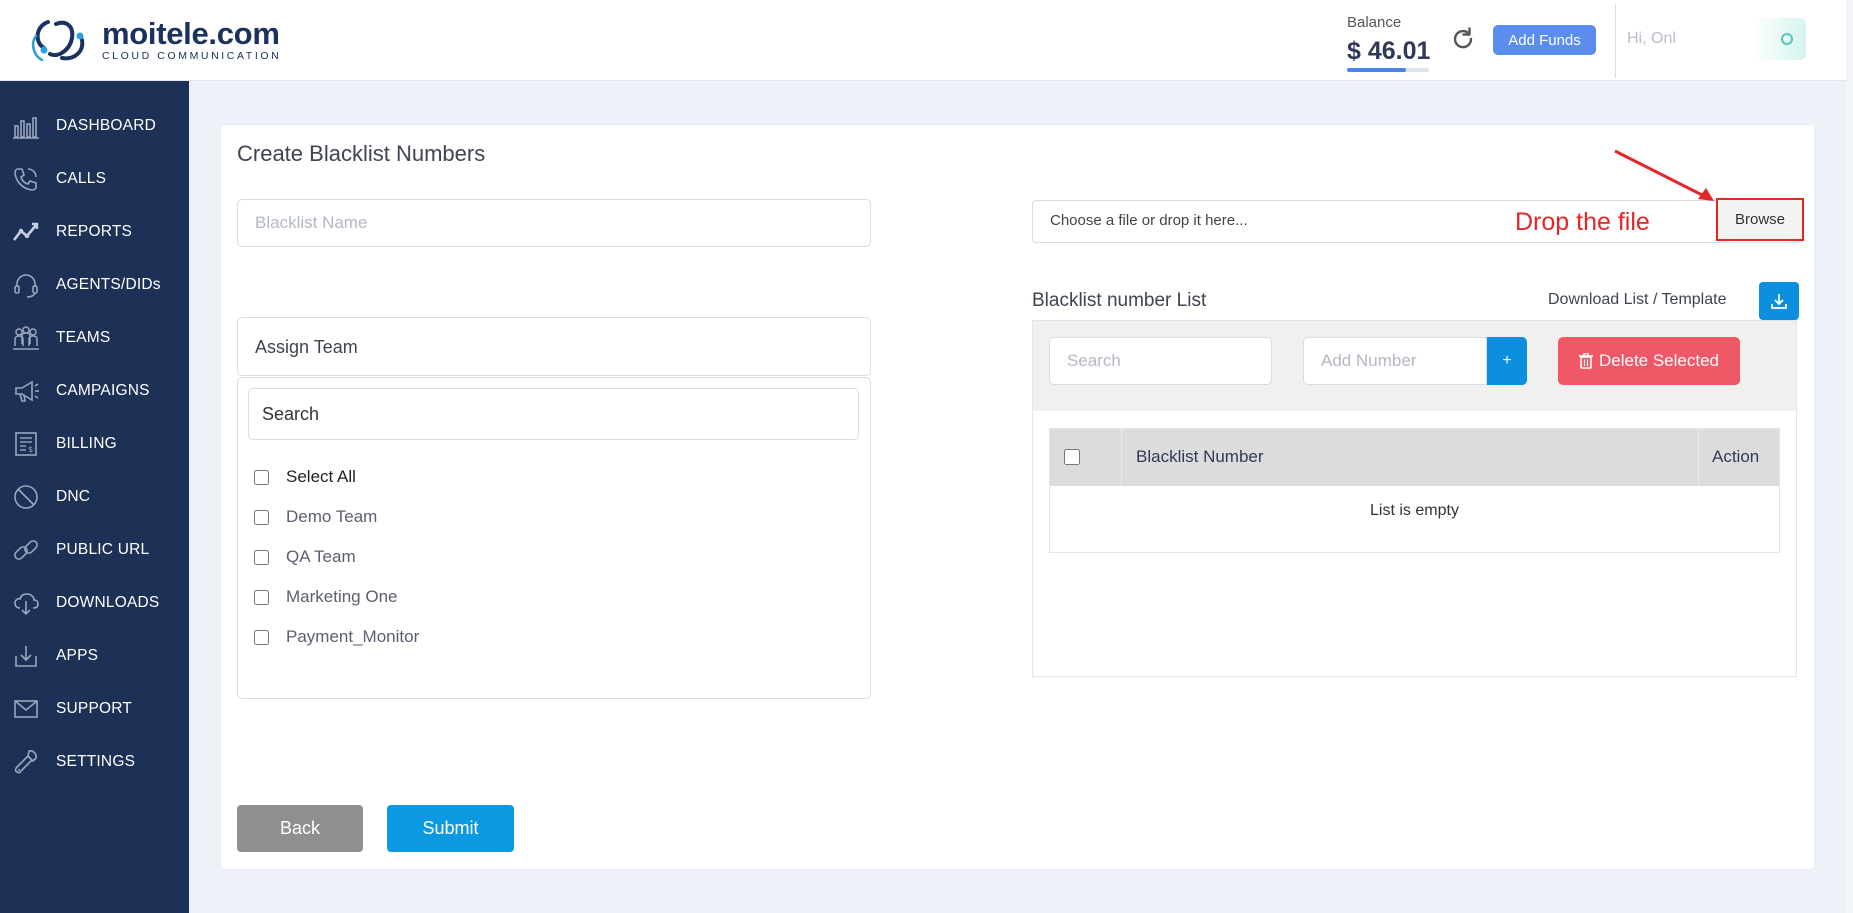 This screenshot has width=1853, height=913. I want to click on annotation-drop-the-file: Drop the file, so click(1582, 222).